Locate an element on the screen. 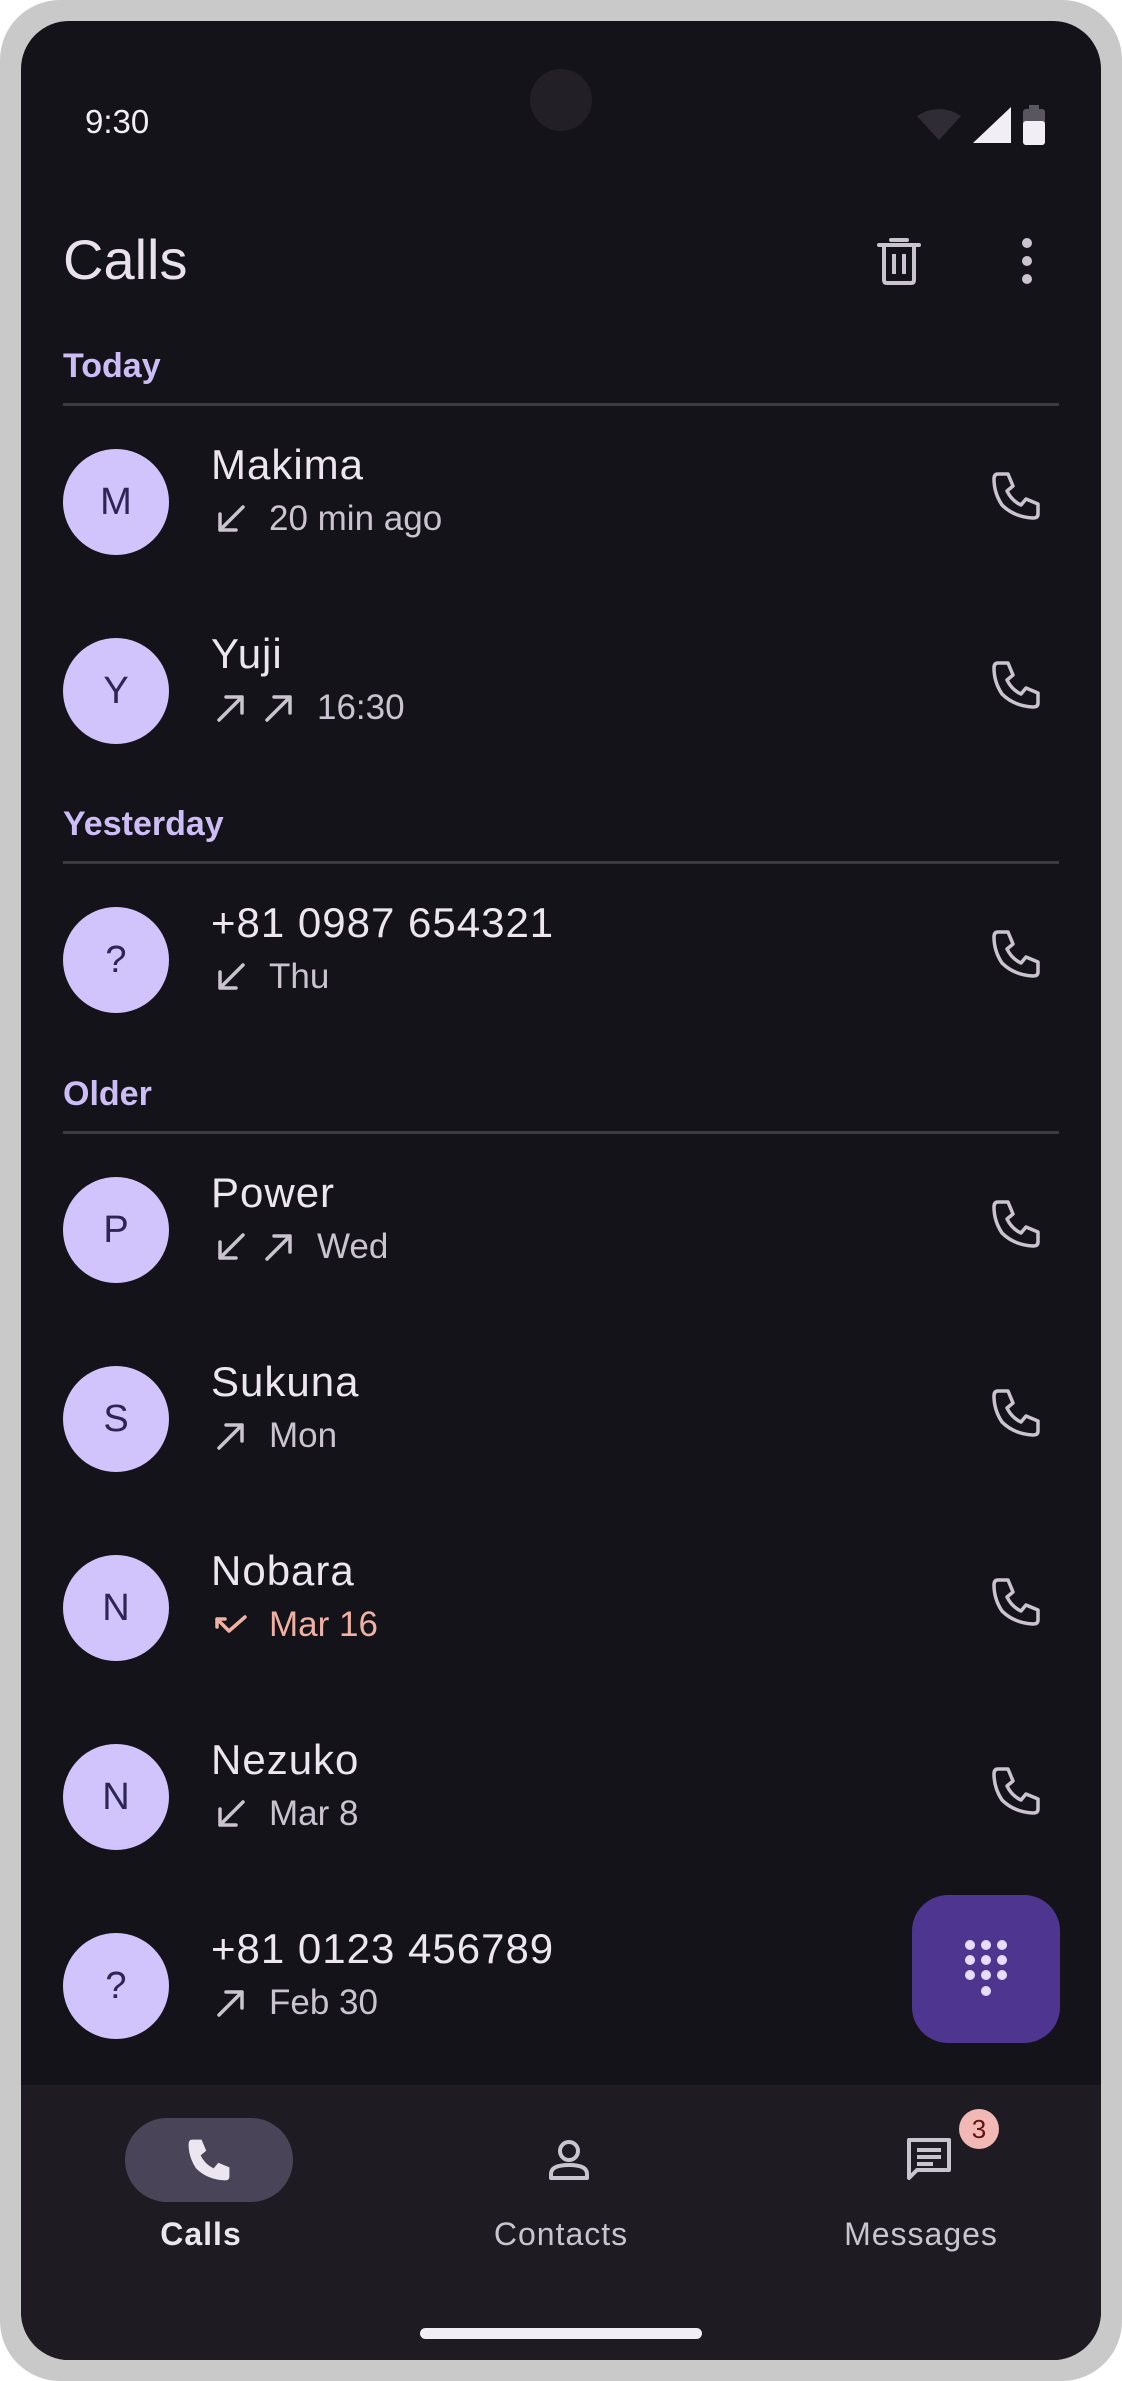 The width and height of the screenshot is (1122, 2381). call-details: Feb 30 is located at coordinates (294, 2003).